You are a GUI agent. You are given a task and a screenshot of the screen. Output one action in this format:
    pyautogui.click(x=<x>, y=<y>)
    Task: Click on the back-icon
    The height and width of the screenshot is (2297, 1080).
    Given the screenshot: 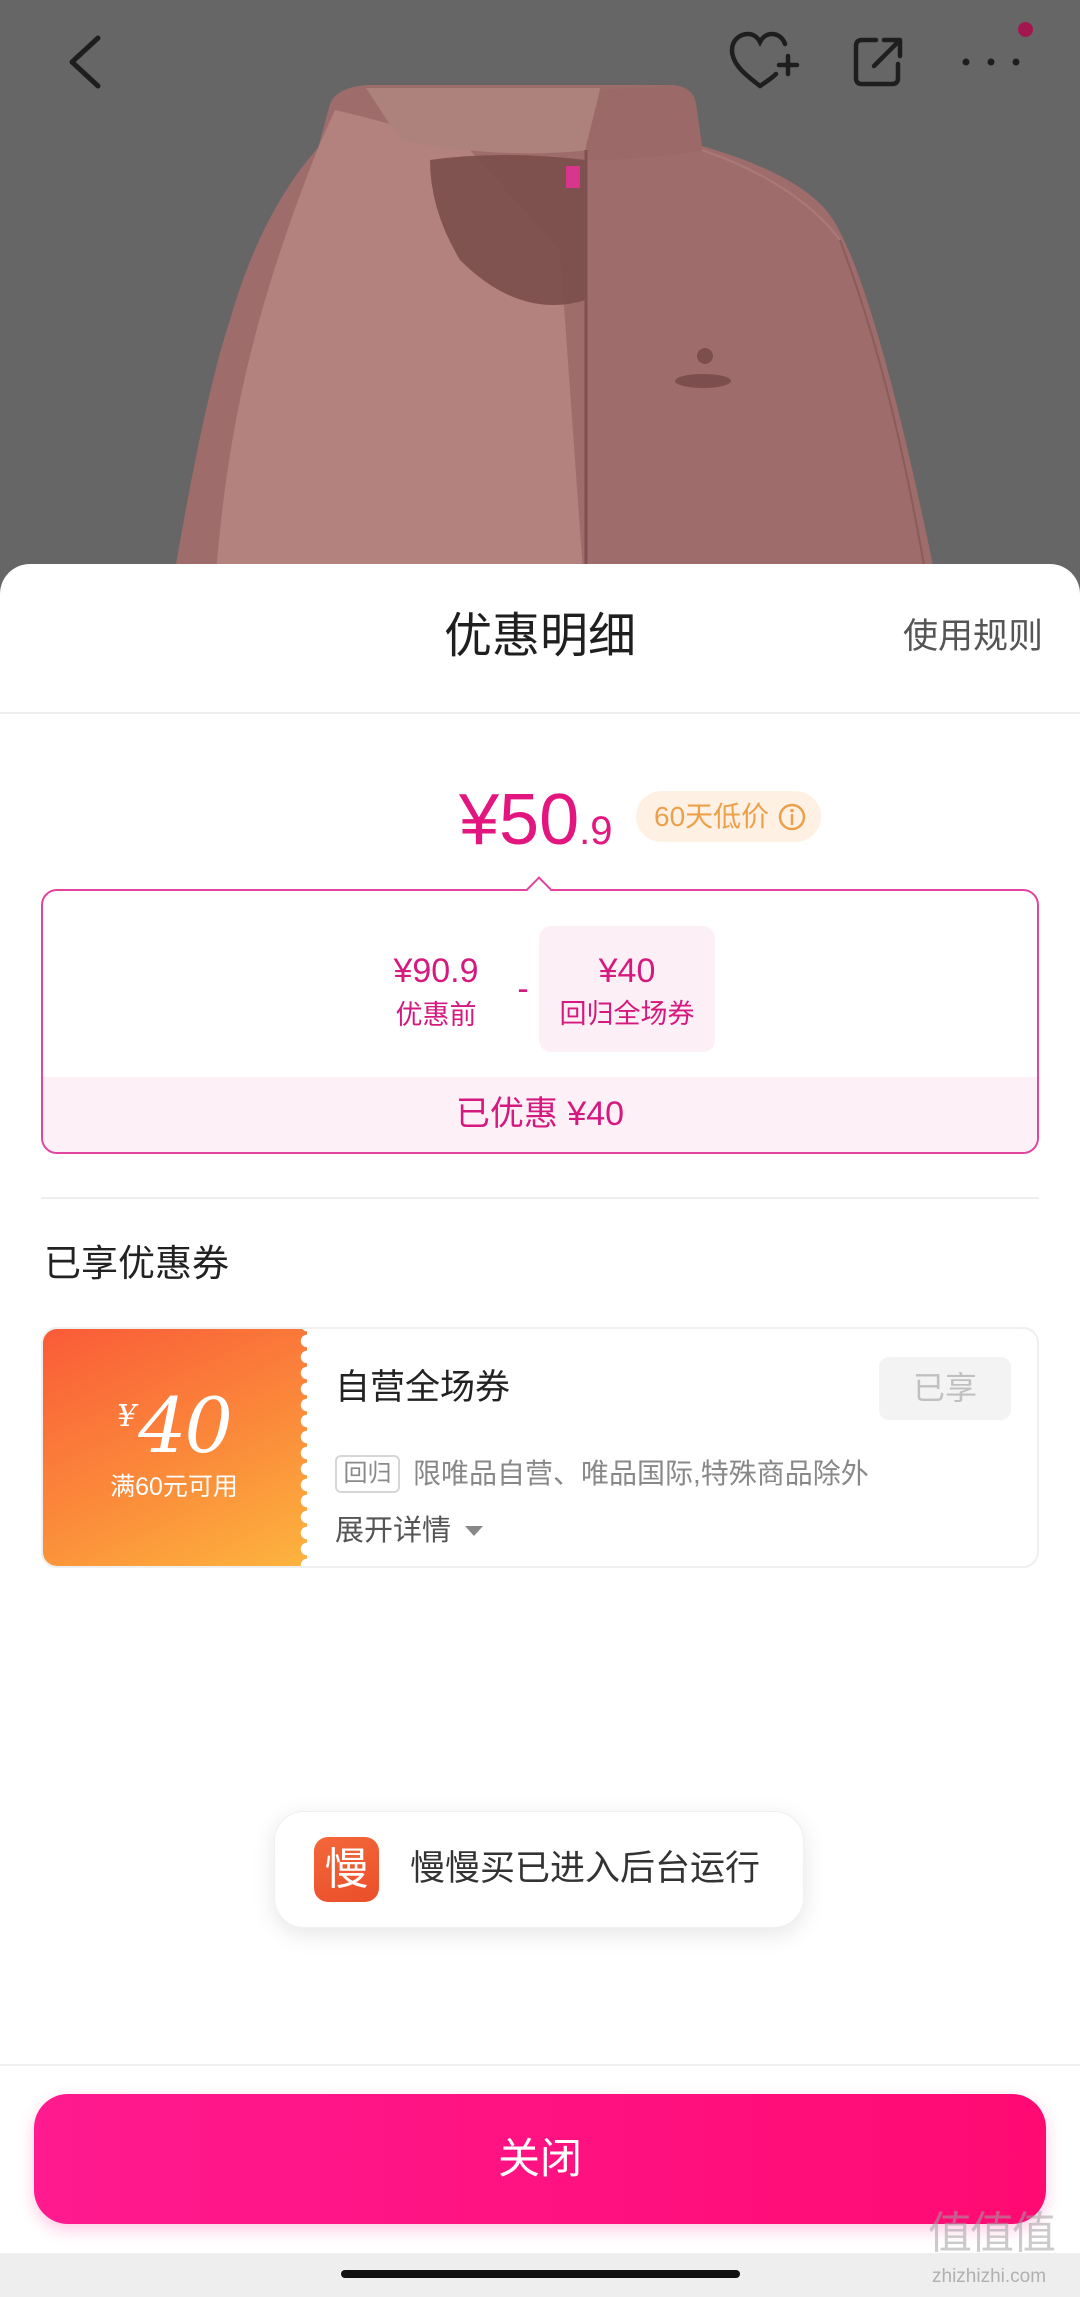 What is the action you would take?
    pyautogui.click(x=85, y=62)
    